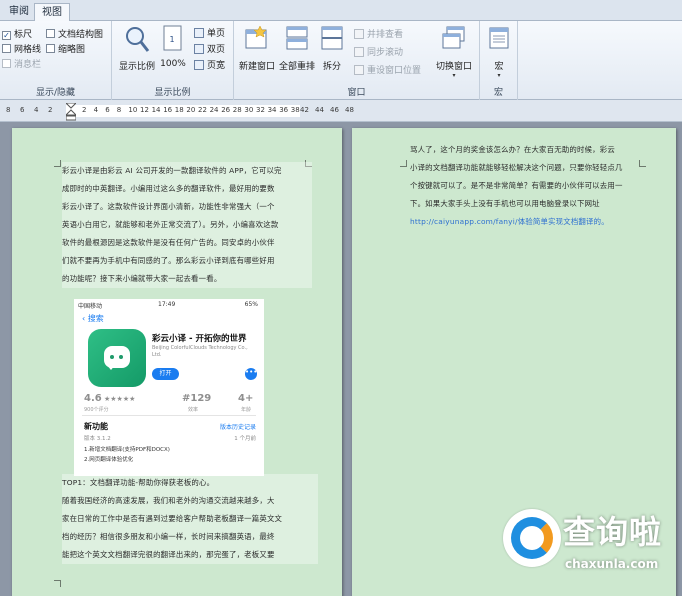 This screenshot has height=596, width=682. What do you see at coordinates (453, 37) in the screenshot?
I see `switch-windows-icon` at bounding box center [453, 37].